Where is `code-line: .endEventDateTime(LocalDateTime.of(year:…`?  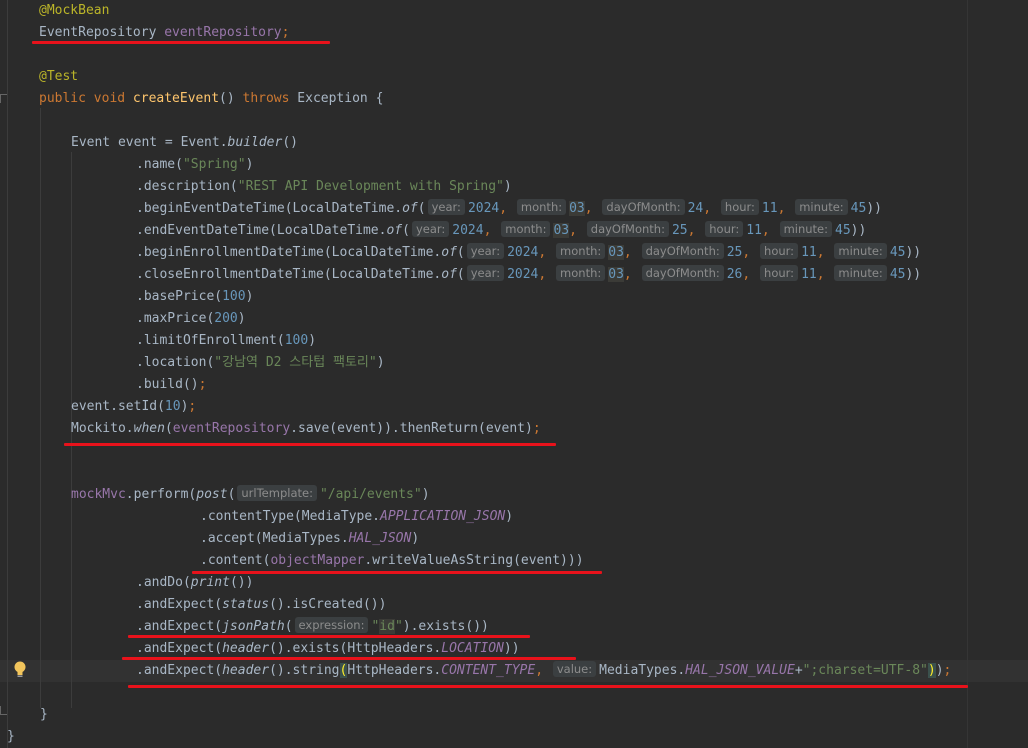 code-line: .endEventDateTime(LocalDateTime.of(year:… is located at coordinates (501, 231).